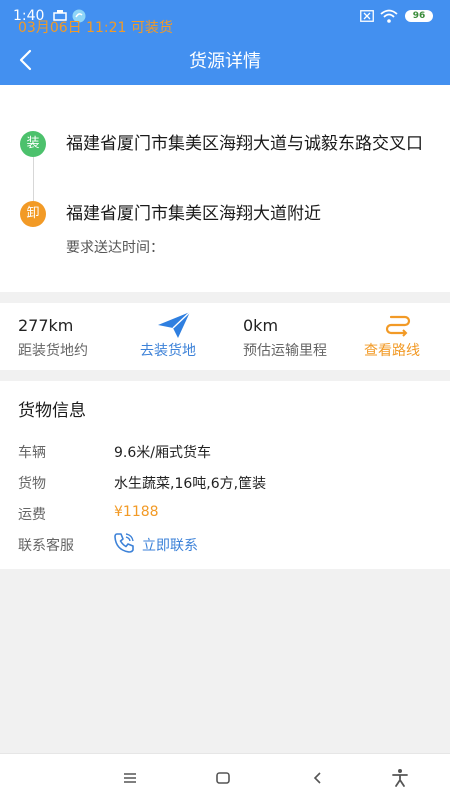 Image resolution: width=450 pixels, height=800 pixels. Describe the element at coordinates (33, 144) in the screenshot. I see `load-badge: 装` at that location.